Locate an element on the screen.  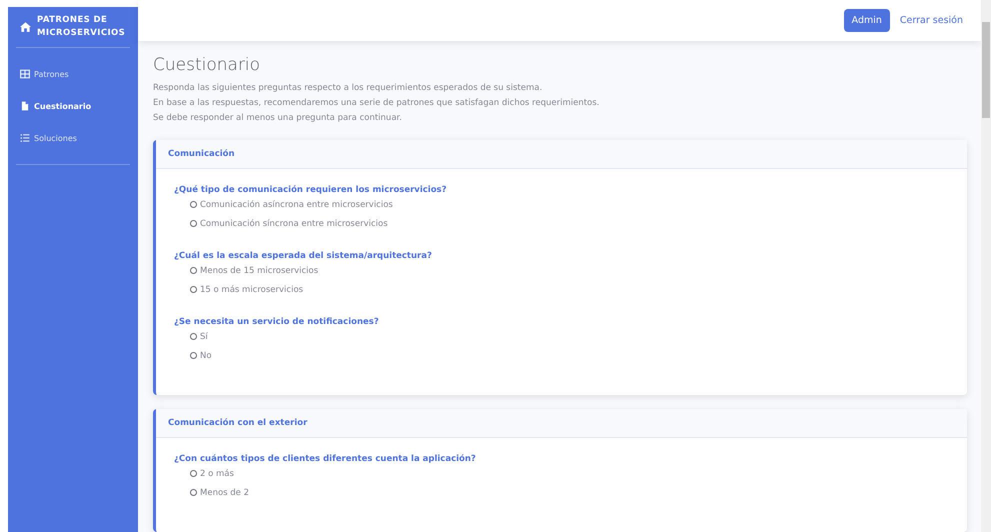
option-label: No is located at coordinates (206, 355).